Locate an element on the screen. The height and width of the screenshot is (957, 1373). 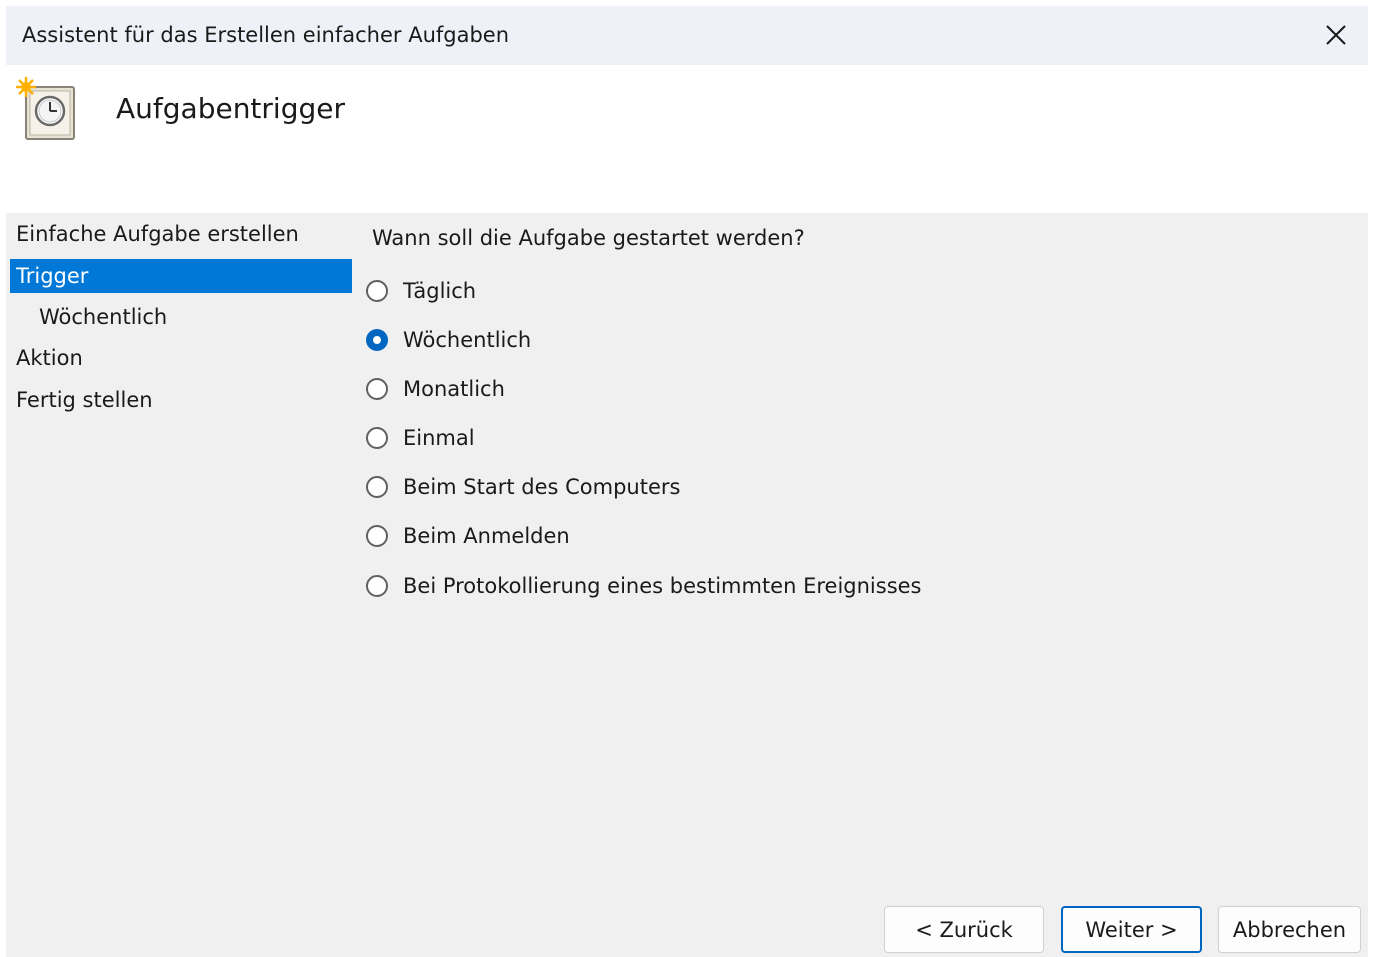
sidebar-item-create-task: Einfache Aufgabe erstellen is located at coordinates (181, 234).